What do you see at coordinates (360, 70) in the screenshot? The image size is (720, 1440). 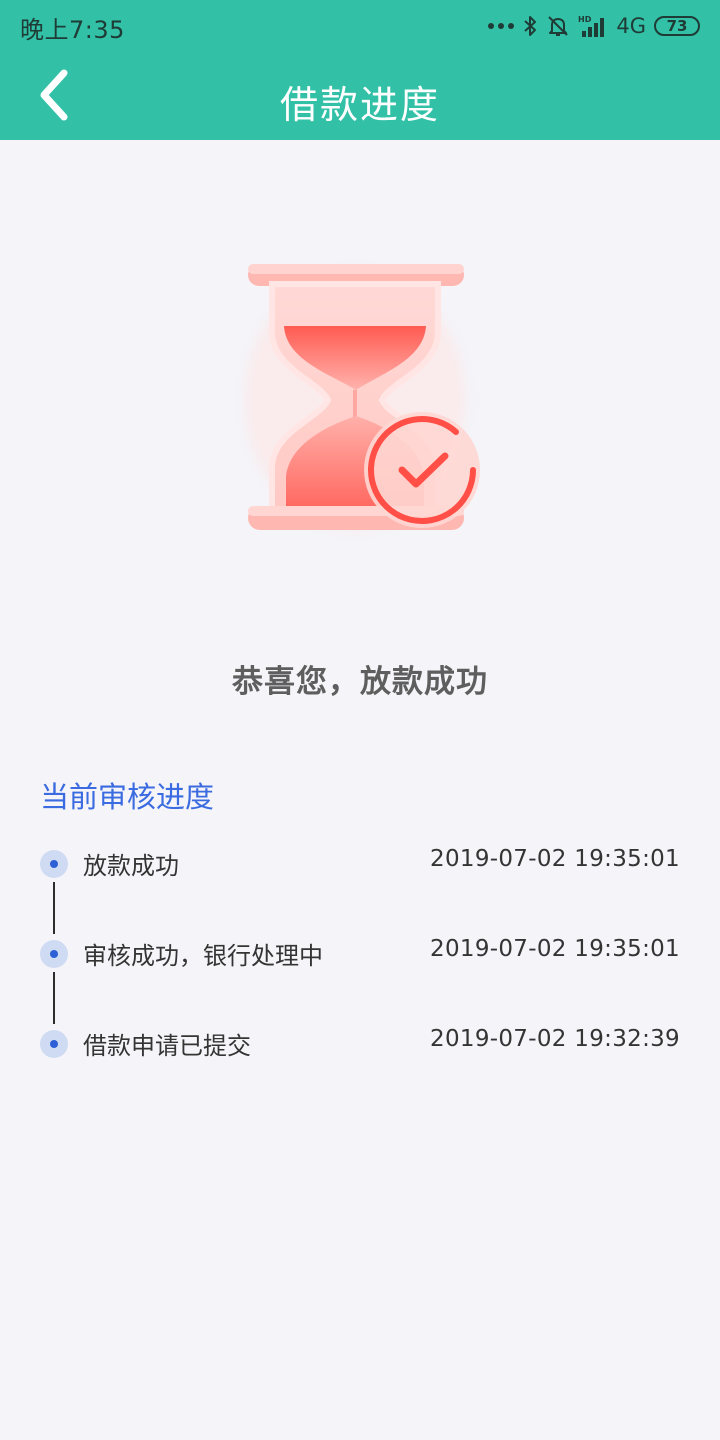 I see `app-header: 晚上7:35 HD 4G 73 借款进度` at bounding box center [360, 70].